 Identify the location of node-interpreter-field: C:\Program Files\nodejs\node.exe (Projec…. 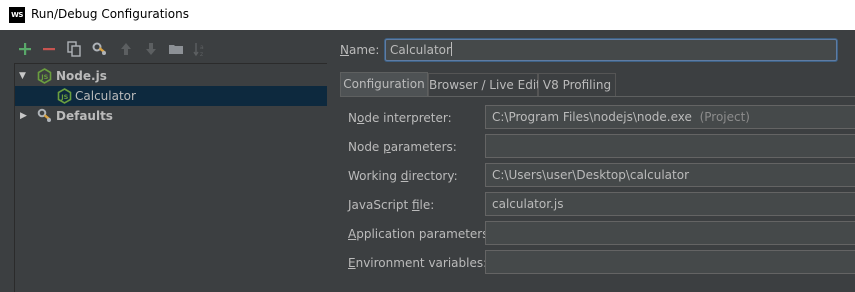
(670, 117).